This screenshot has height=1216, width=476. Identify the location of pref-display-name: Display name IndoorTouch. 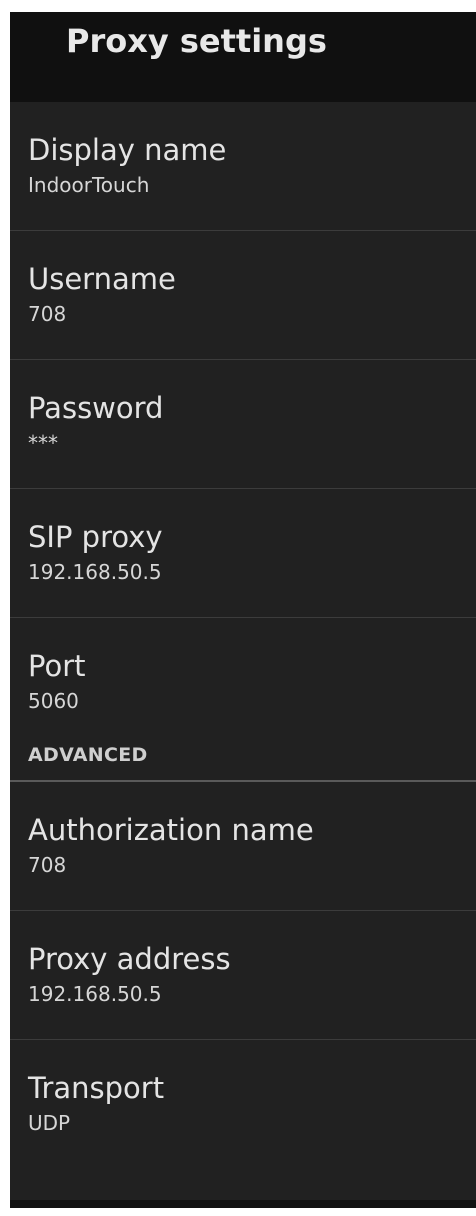
(243, 166).